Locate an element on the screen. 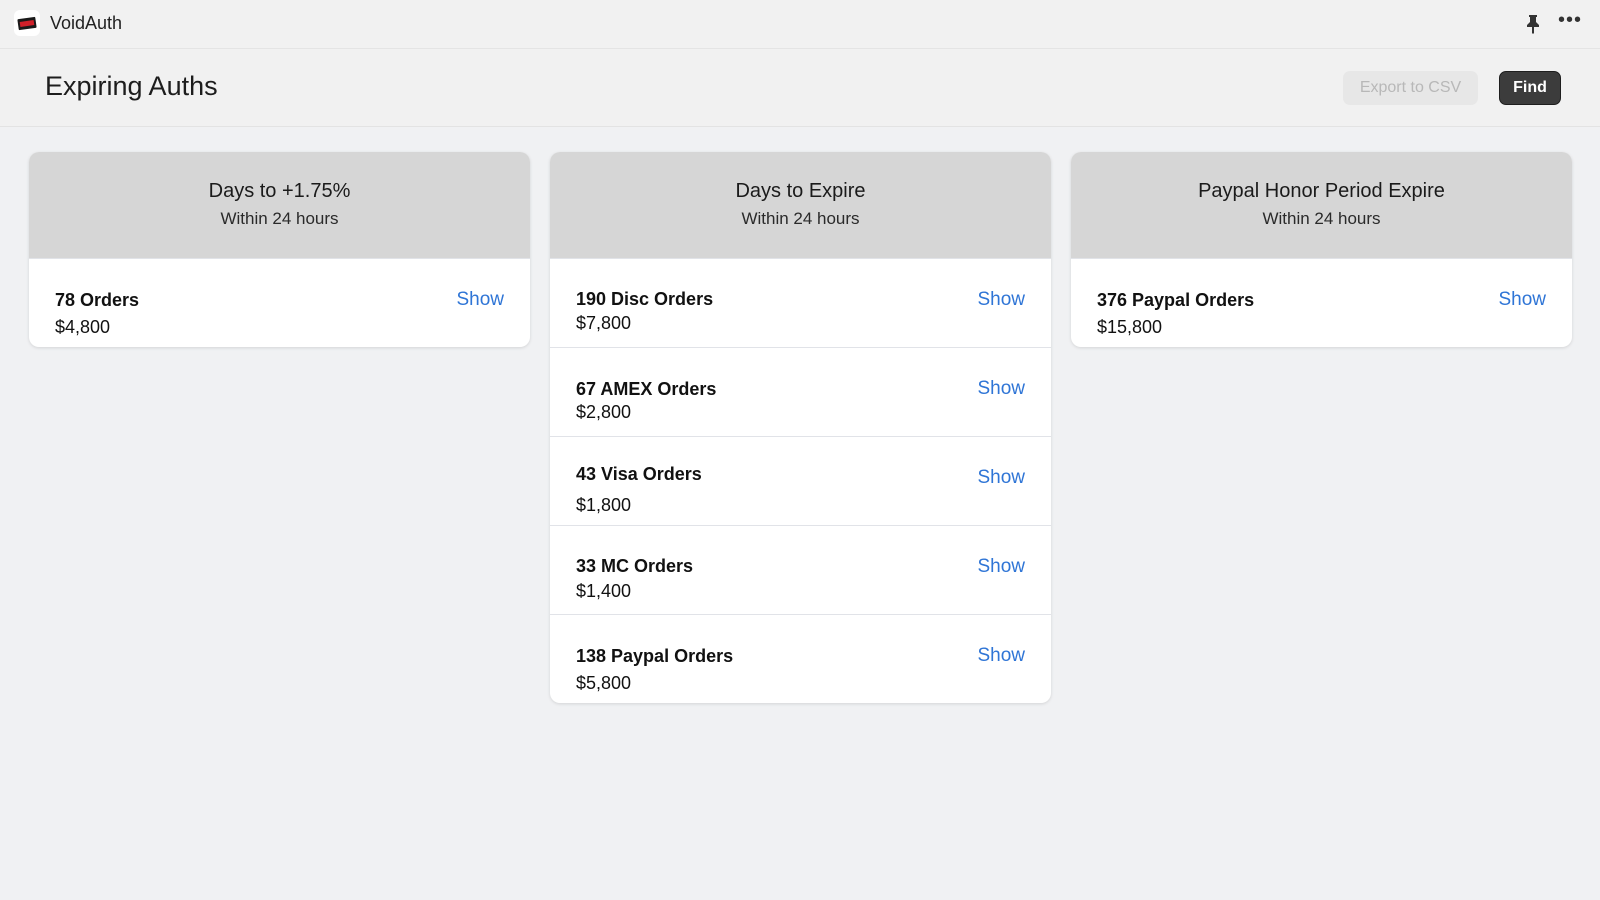 The width and height of the screenshot is (1600, 900). order-row: 138 Paypal Orders $5,800 Show is located at coordinates (800, 658).